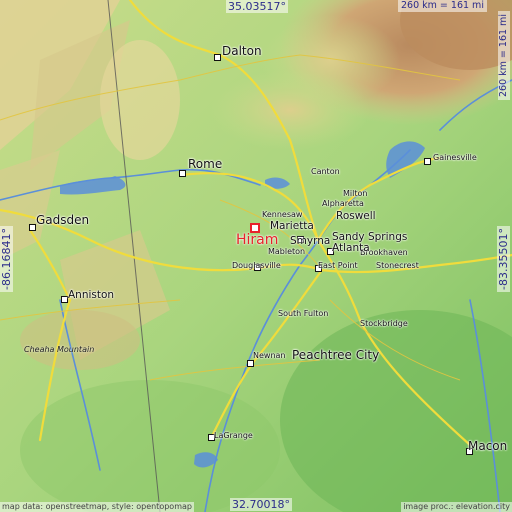  What do you see at coordinates (282, 214) in the screenshot?
I see `city-label-kennesaw: Kennesaw` at bounding box center [282, 214].